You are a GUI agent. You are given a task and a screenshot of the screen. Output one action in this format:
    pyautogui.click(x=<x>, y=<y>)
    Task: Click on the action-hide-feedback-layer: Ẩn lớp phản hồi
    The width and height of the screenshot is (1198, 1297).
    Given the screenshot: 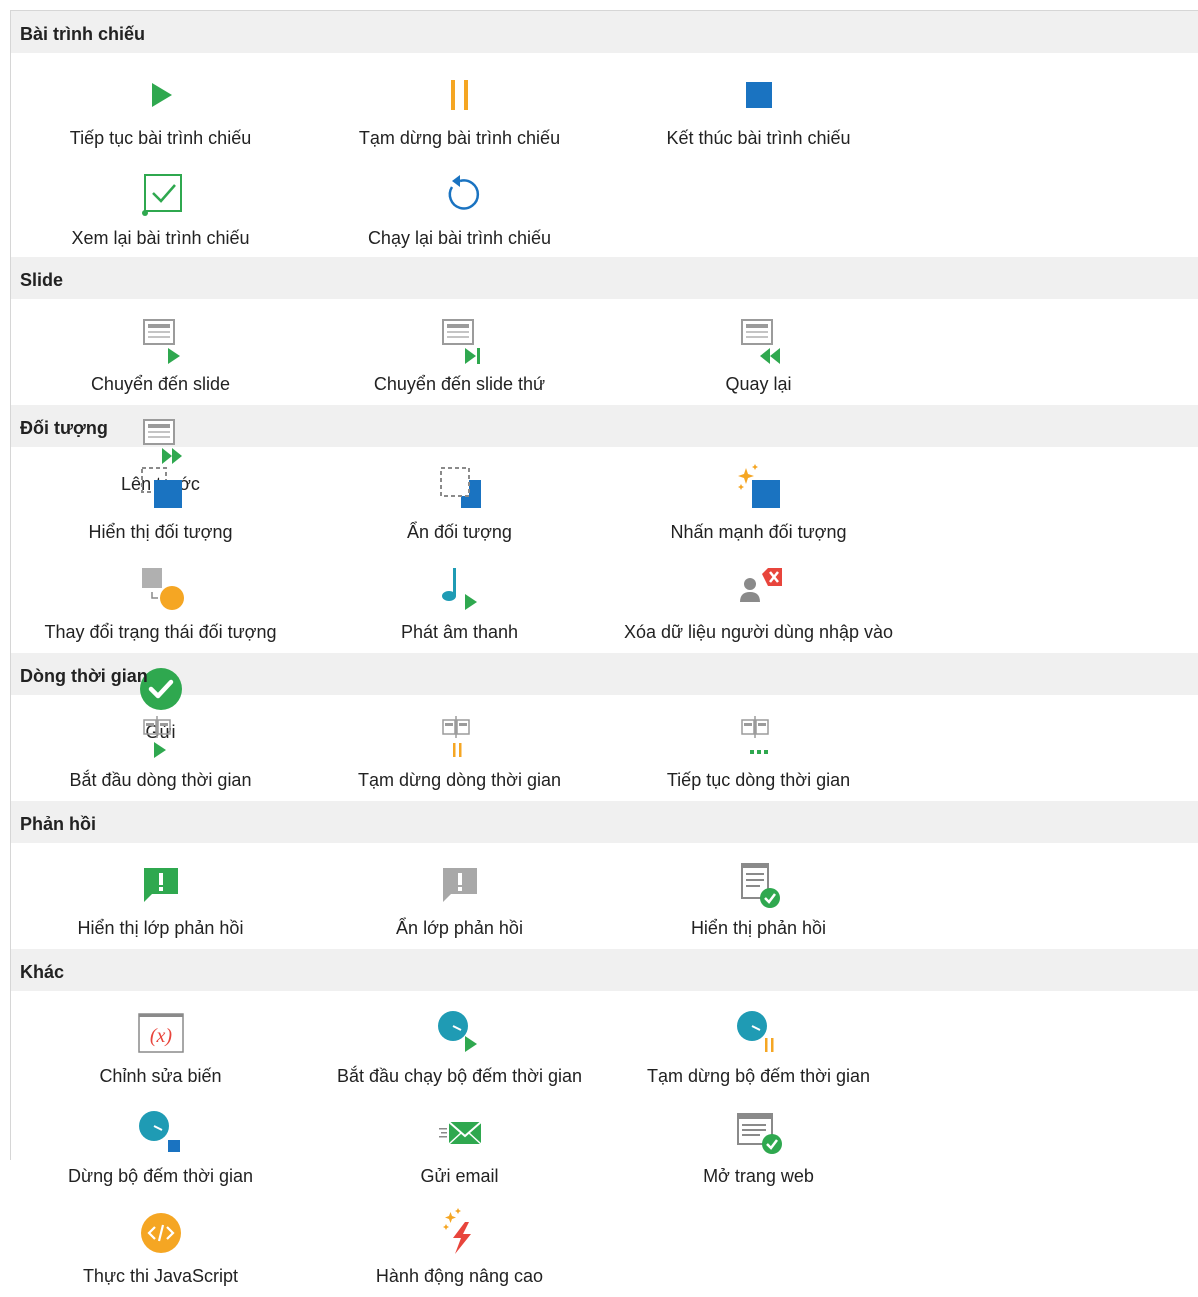 What is the action you would take?
    pyautogui.click(x=459, y=899)
    